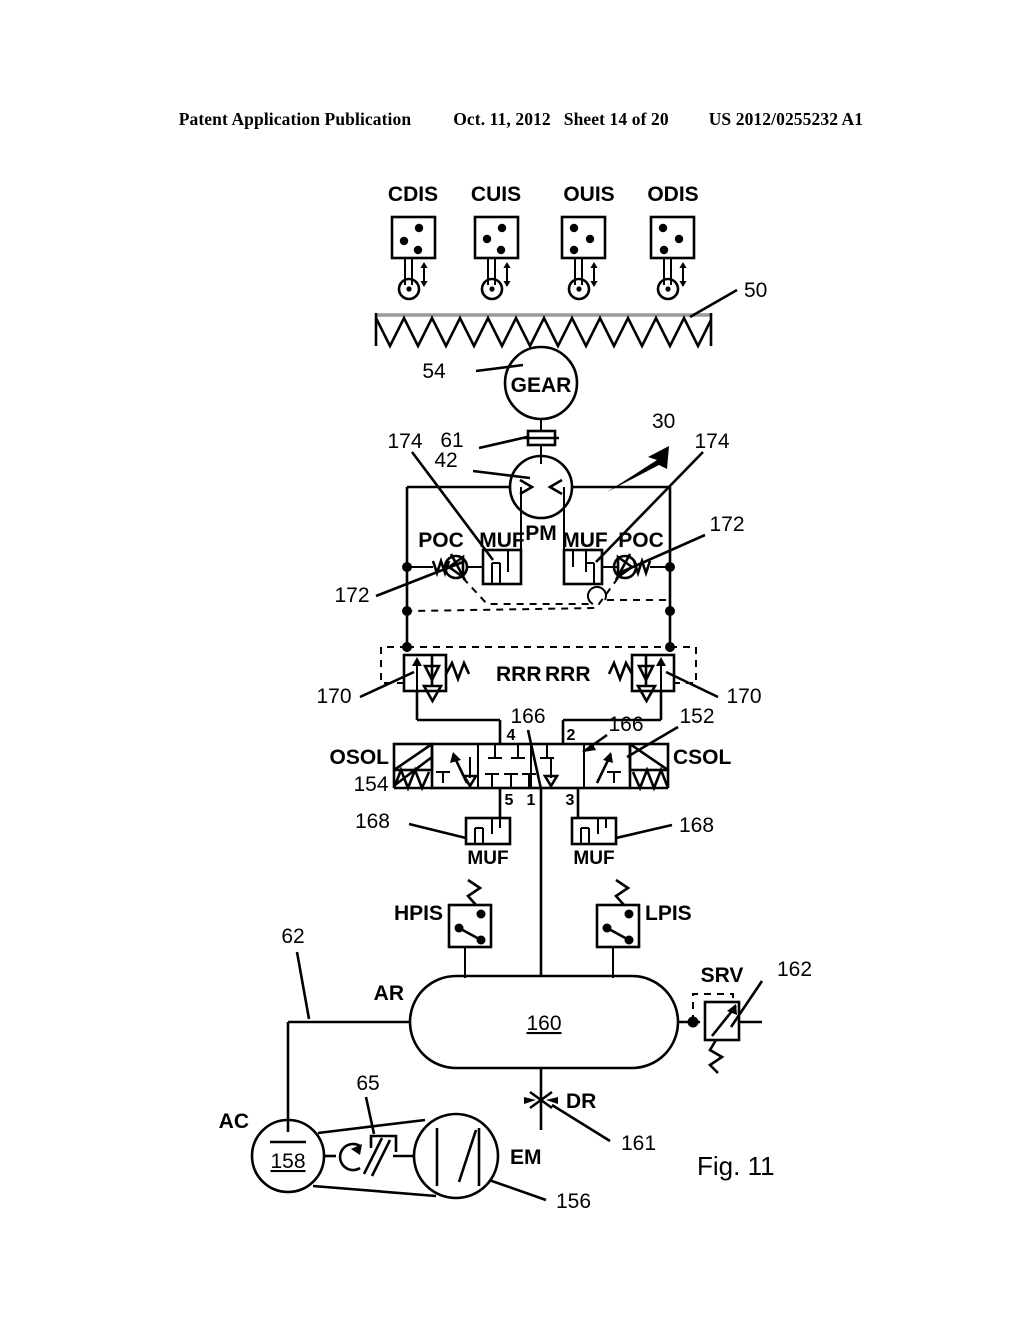 The height and width of the screenshot is (1320, 1024). Describe the element at coordinates (638, 1143) in the screenshot. I see `ref-161: 161` at that location.